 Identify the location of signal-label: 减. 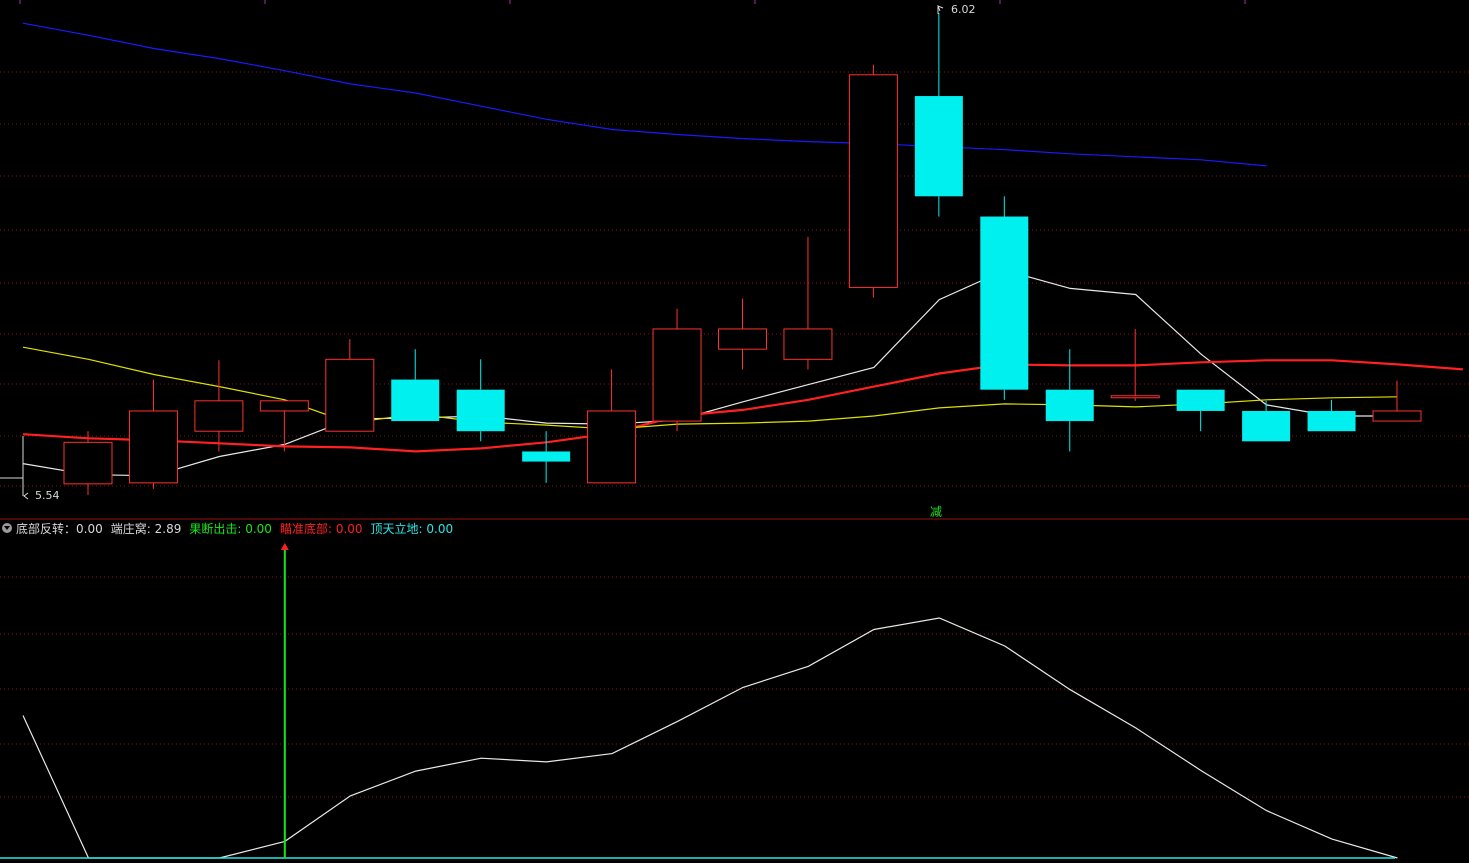
(936, 512).